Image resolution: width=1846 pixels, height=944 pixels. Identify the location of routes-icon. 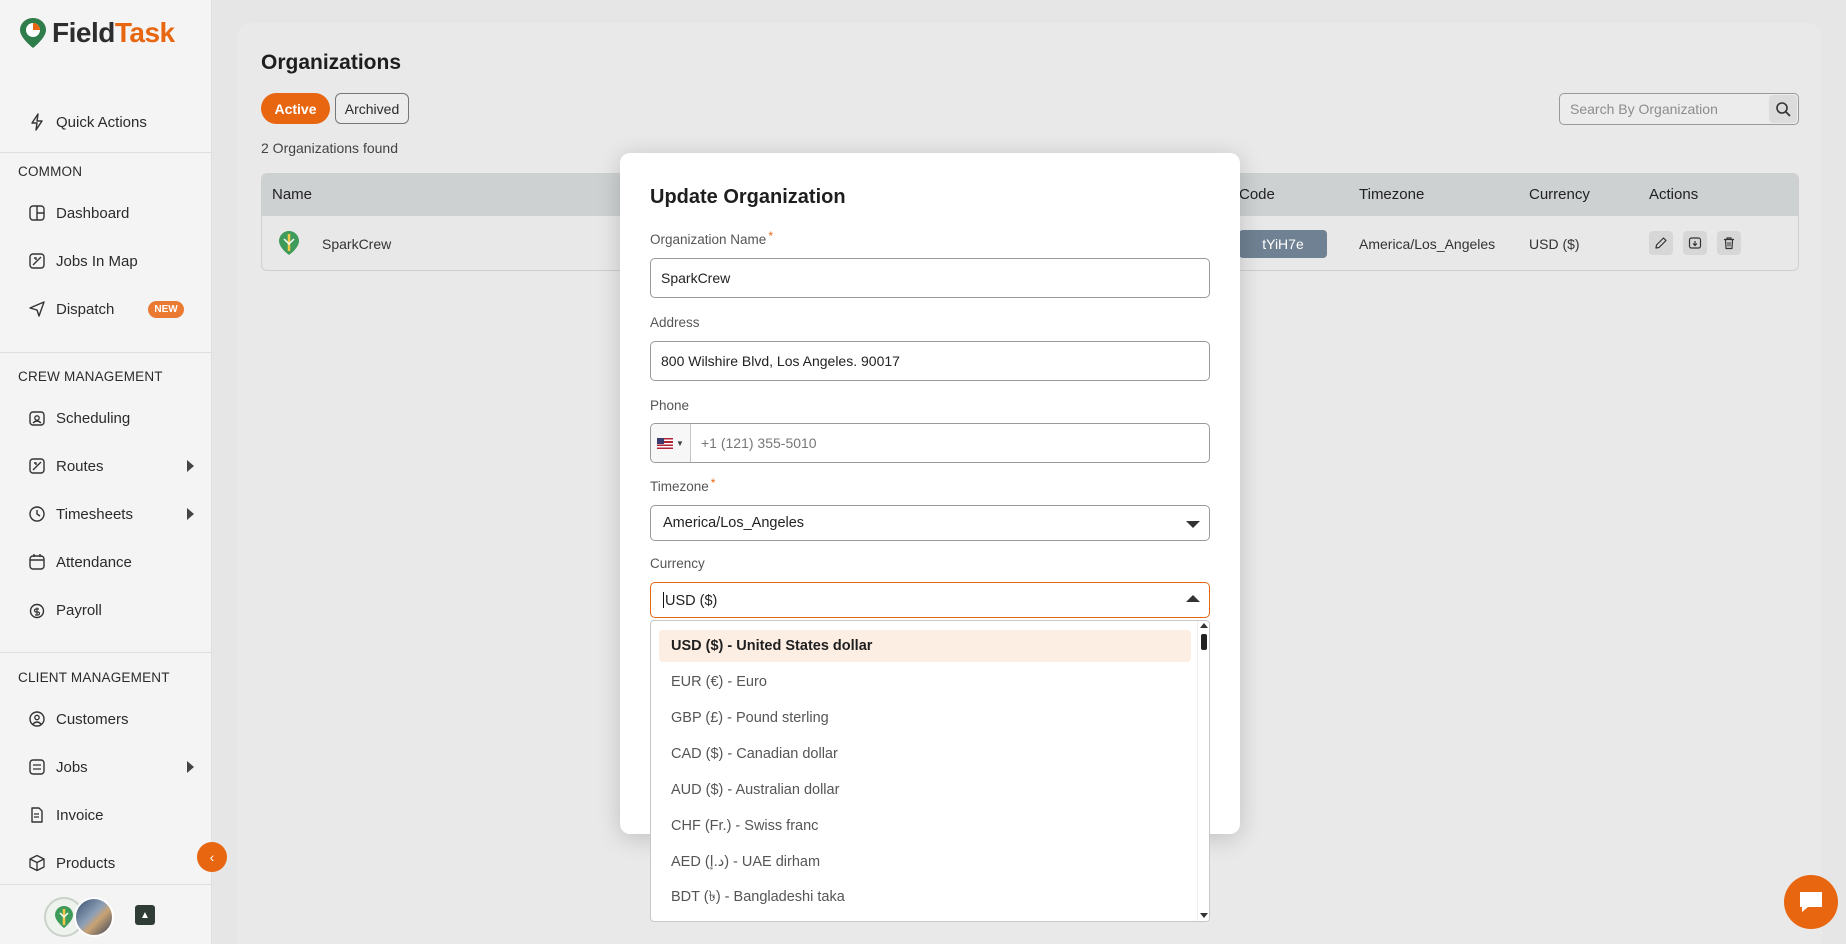
(37, 466).